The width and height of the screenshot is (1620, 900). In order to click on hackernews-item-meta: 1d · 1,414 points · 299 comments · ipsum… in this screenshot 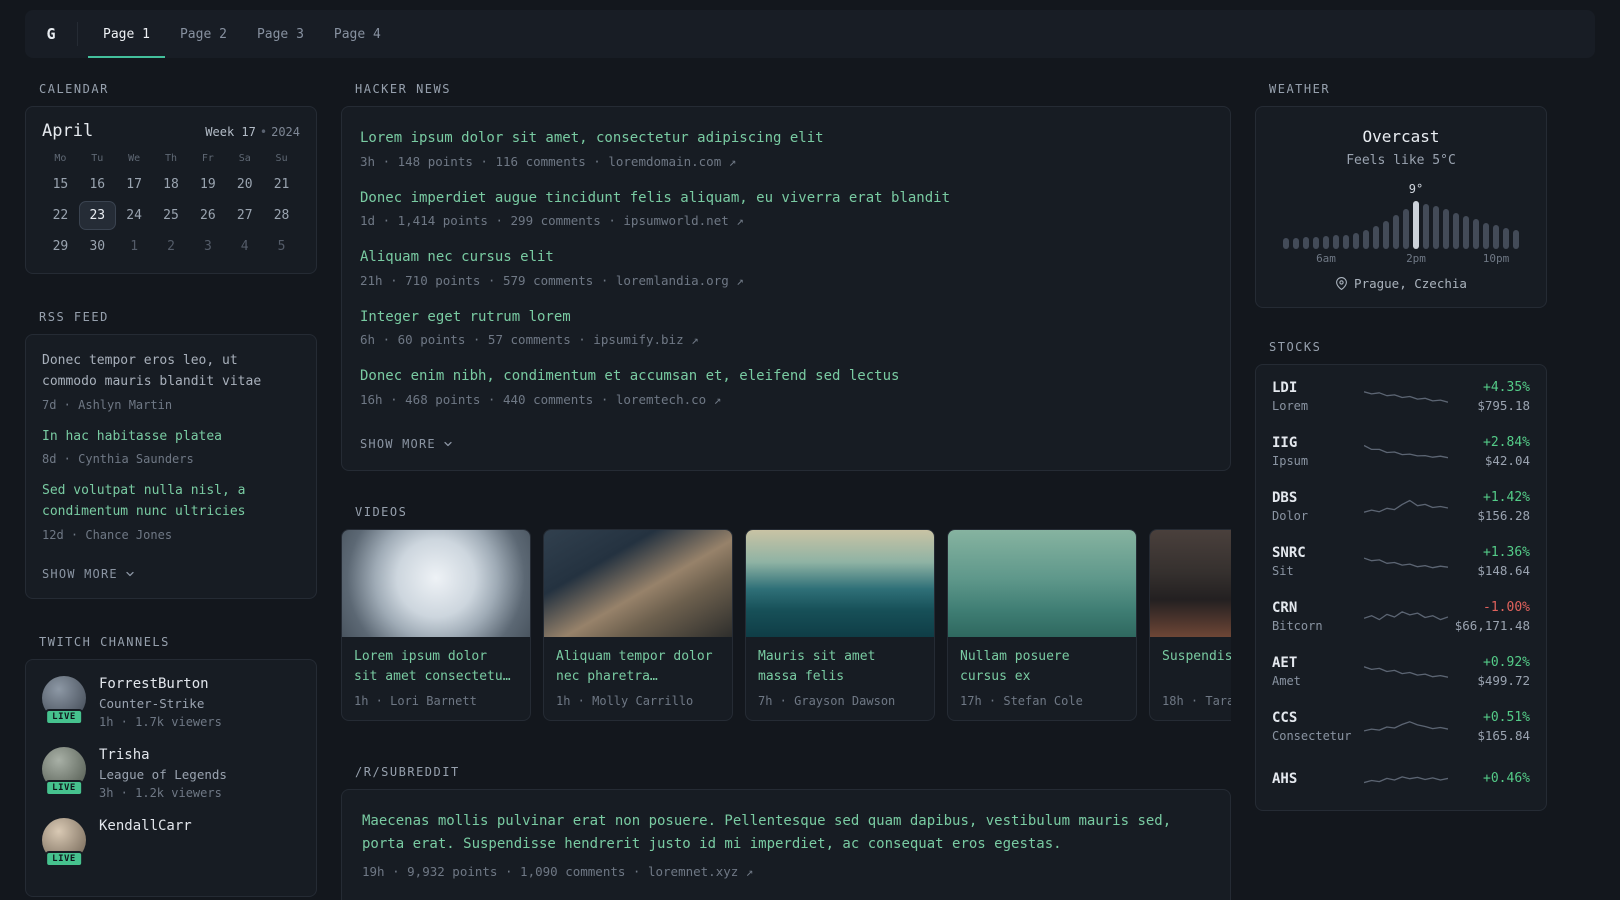, I will do `click(552, 221)`.